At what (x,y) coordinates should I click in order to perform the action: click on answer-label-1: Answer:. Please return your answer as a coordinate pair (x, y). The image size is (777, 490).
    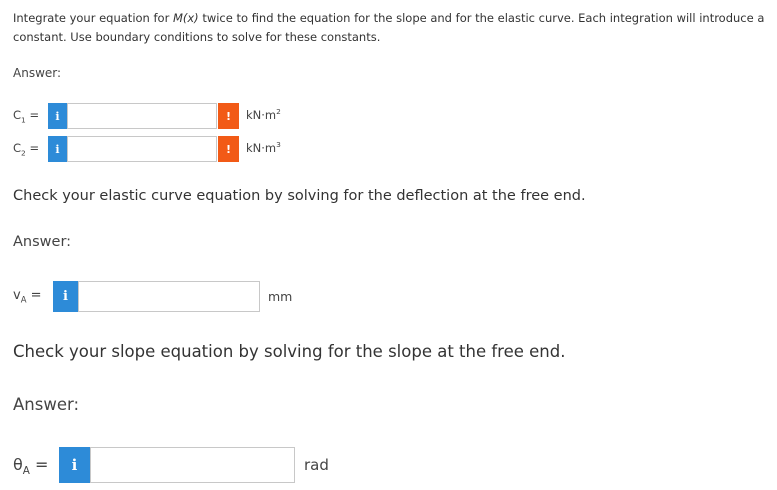
    Looking at the image, I should click on (37, 73).